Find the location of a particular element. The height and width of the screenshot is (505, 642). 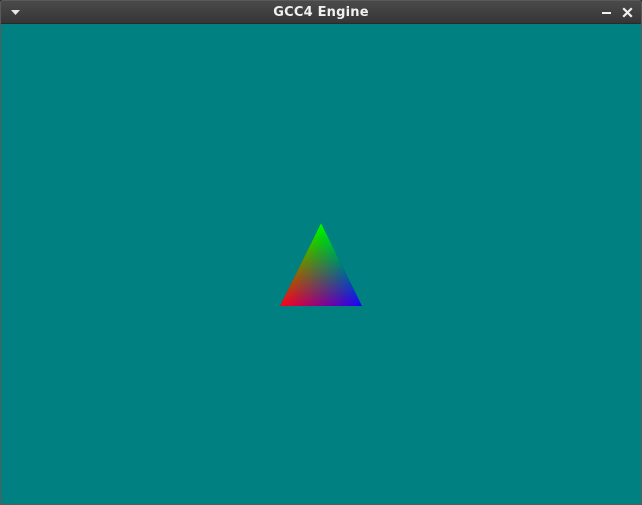

window-title: GCC4 Engine is located at coordinates (321, 12).